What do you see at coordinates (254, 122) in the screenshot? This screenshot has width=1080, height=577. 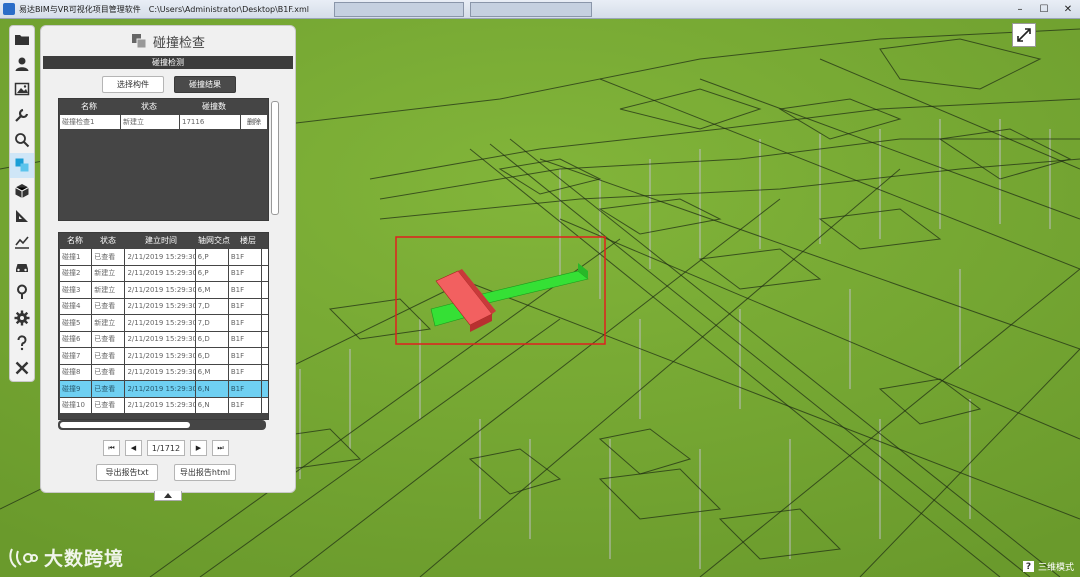 I see `delete-button: 删除` at bounding box center [254, 122].